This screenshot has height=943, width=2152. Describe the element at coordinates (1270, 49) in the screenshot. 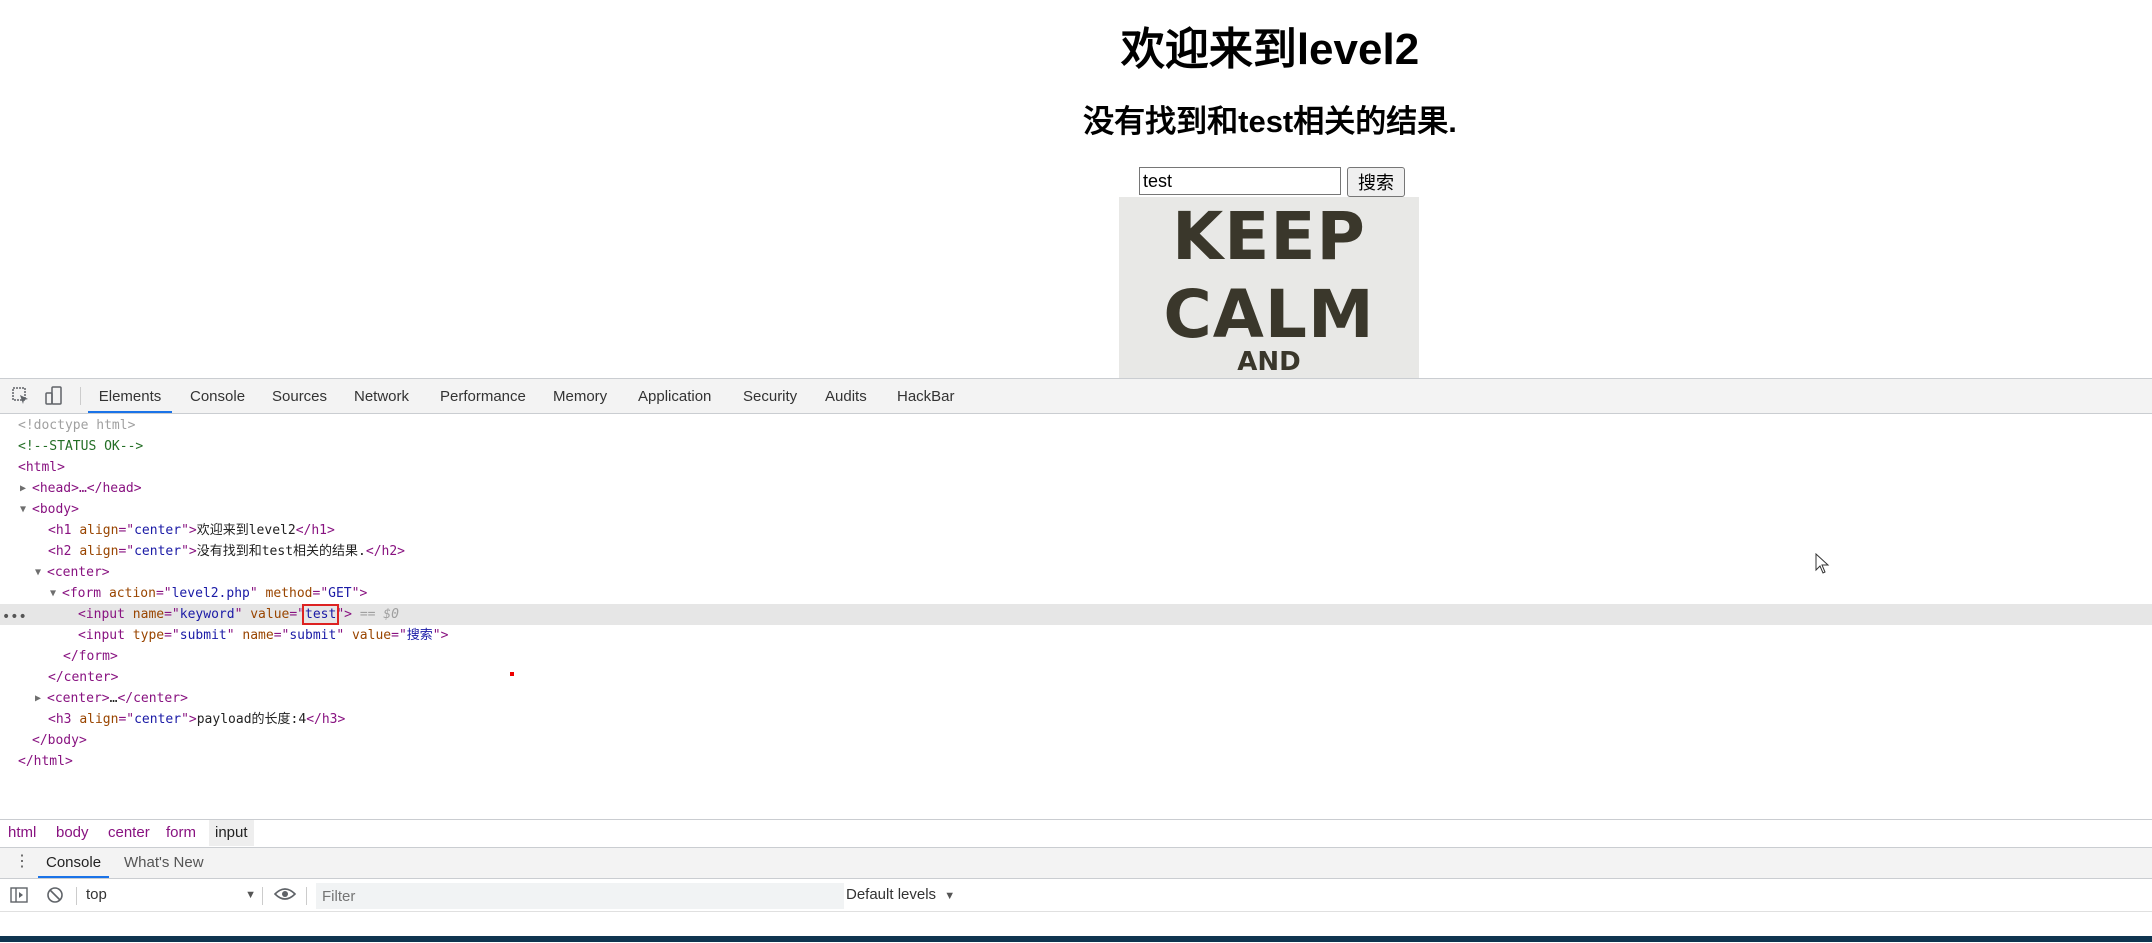

I see `page-heading: 欢迎来到level2` at that location.